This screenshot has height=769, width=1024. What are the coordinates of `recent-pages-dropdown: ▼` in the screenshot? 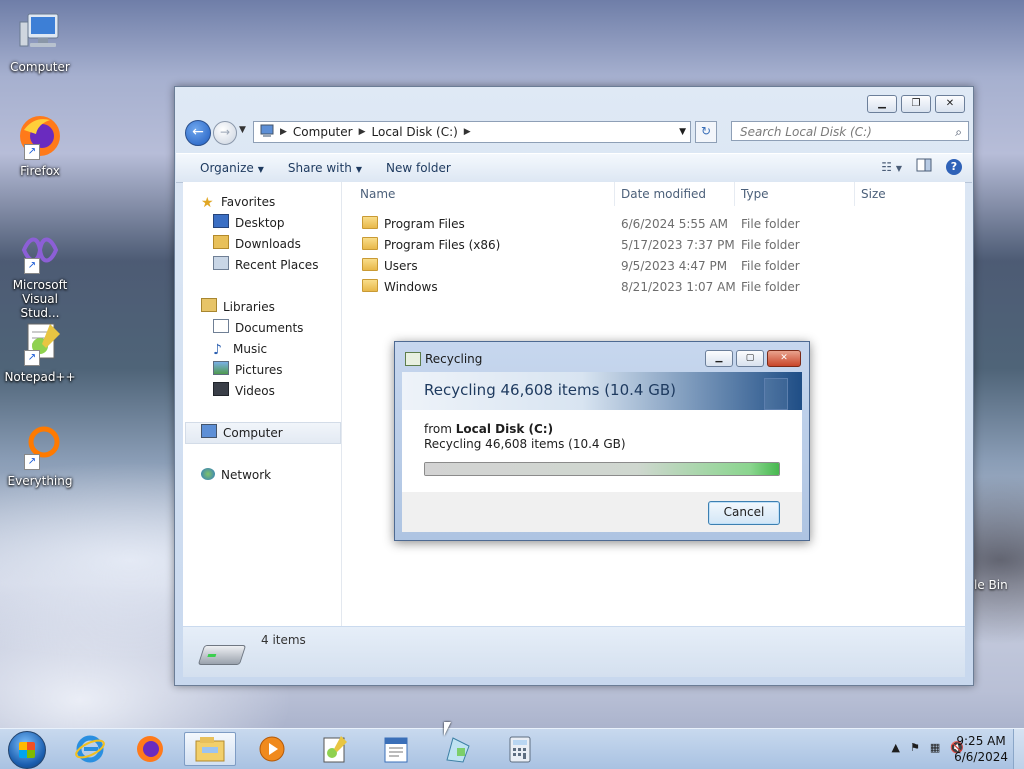 It's located at (242, 130).